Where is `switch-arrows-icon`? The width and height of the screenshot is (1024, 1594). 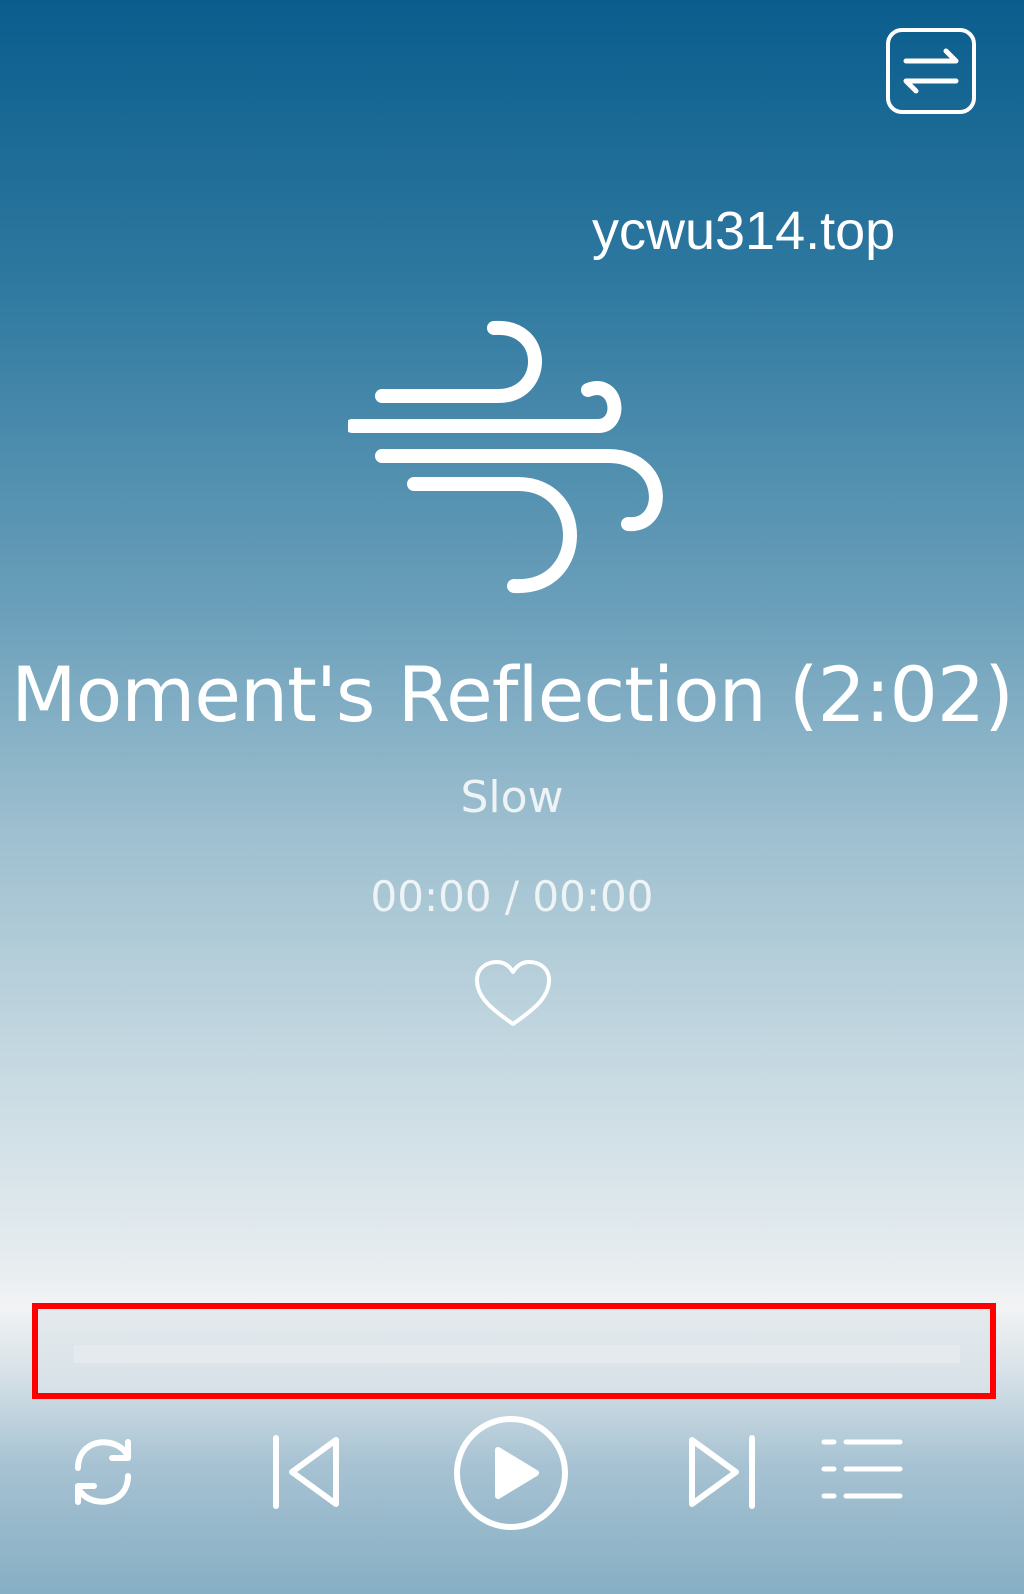 switch-arrows-icon is located at coordinates (931, 71).